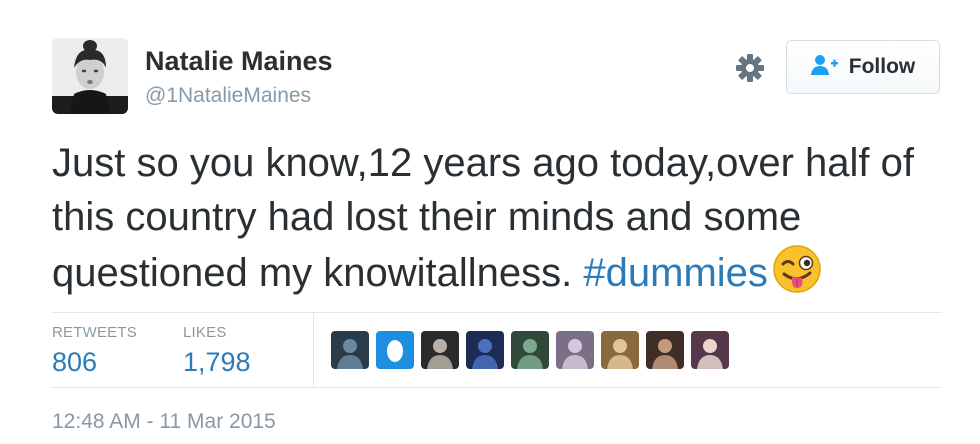 The width and height of the screenshot is (980, 444). I want to click on stats-bottom-divider, so click(497, 387).